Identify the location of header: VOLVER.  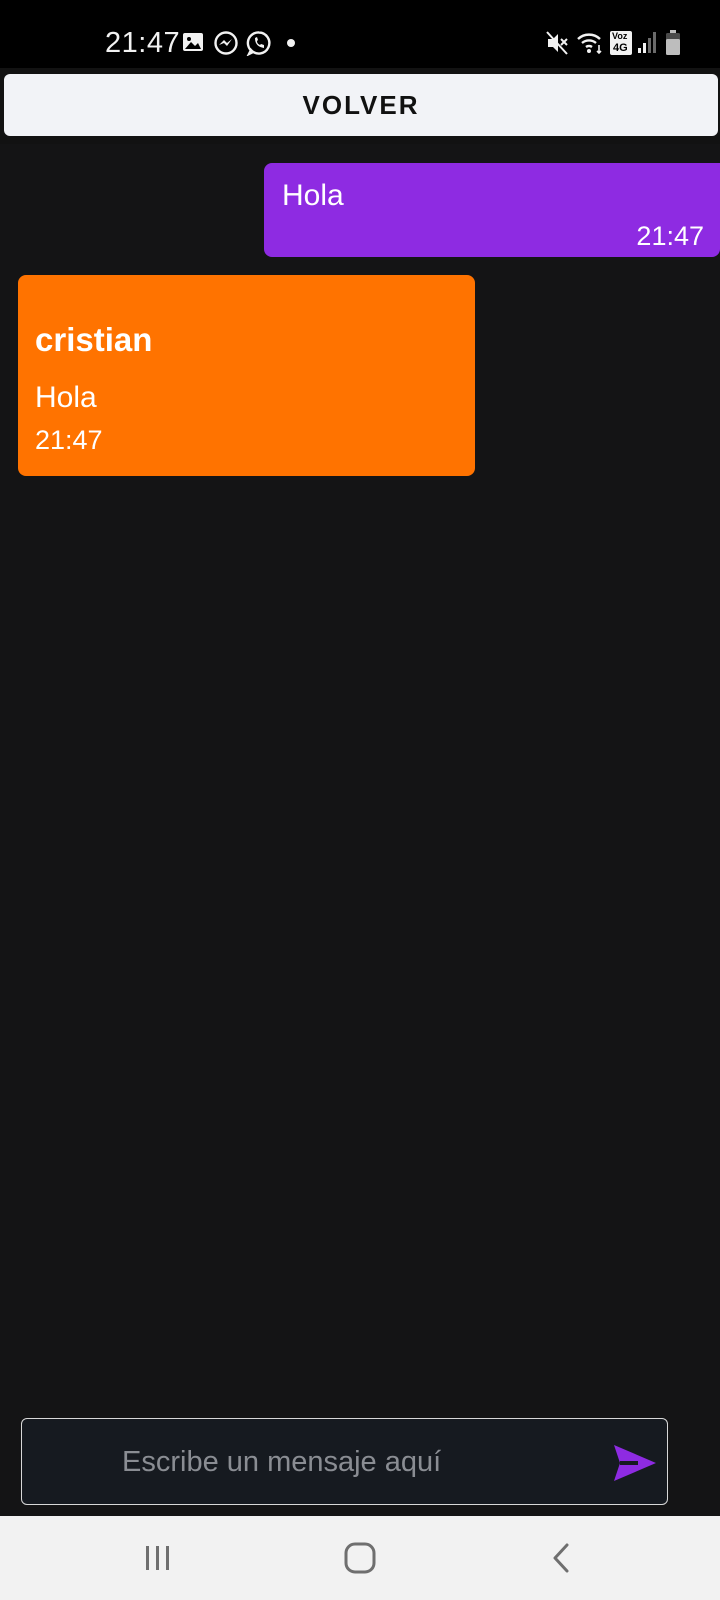
(360, 106).